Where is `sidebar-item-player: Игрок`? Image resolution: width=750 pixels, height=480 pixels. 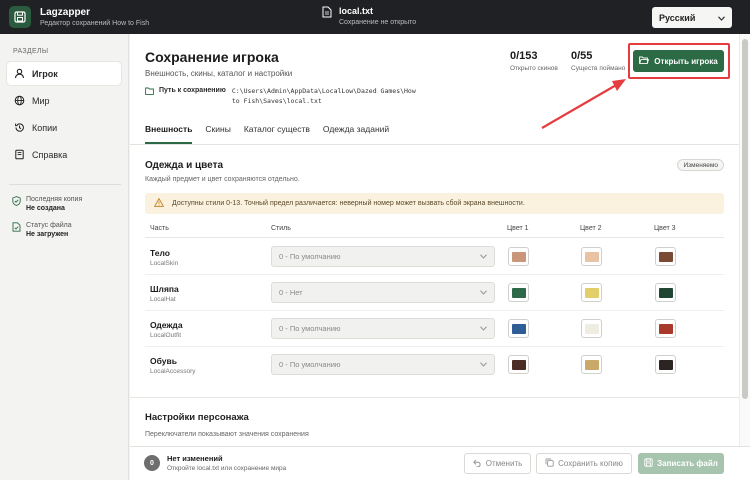 sidebar-item-player: Игрок is located at coordinates (64, 73).